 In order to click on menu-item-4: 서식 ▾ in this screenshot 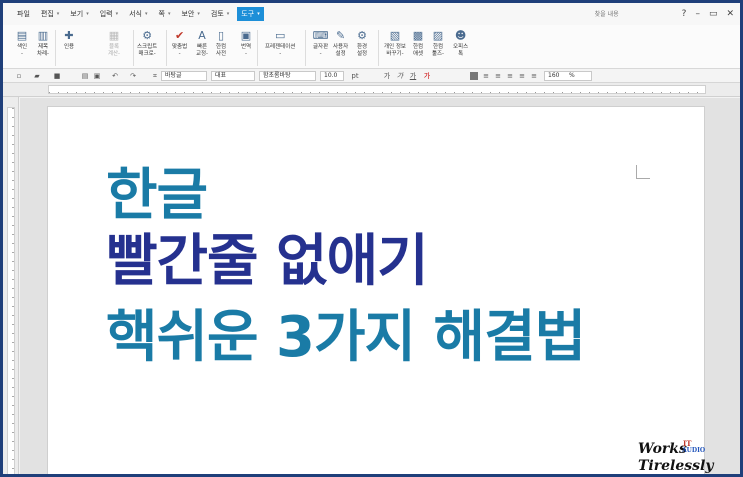, I will do `click(138, 14)`.